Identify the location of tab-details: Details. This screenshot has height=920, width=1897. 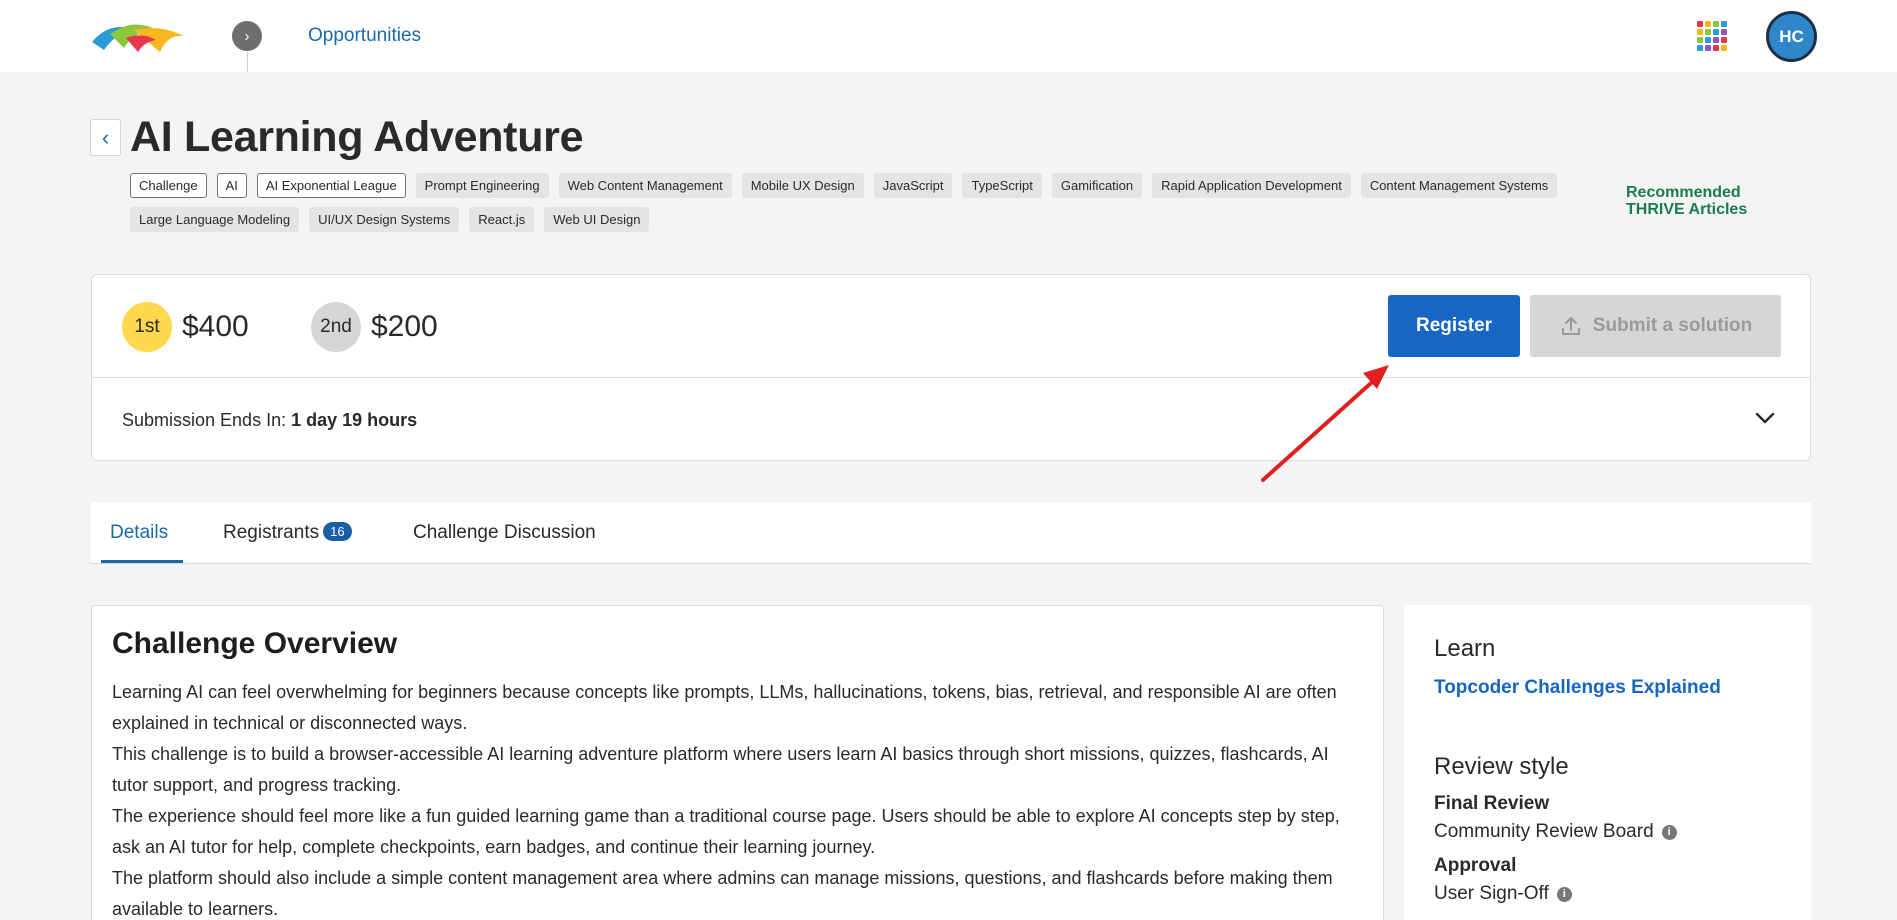
(139, 533).